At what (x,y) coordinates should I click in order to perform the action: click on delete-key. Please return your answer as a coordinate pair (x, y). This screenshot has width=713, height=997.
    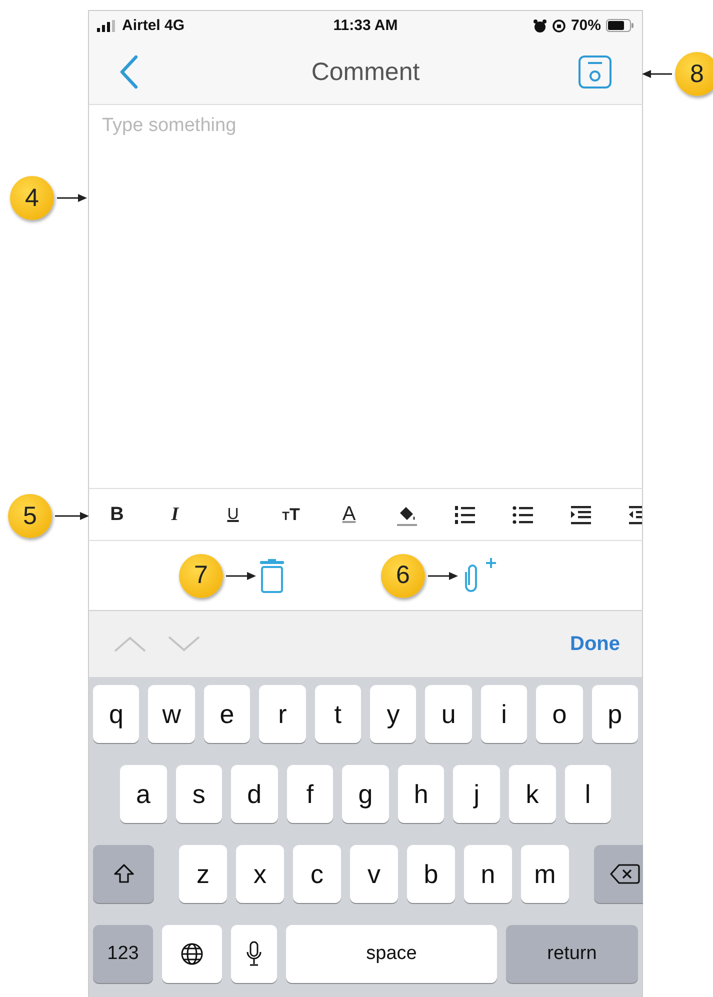
    Looking at the image, I should click on (618, 874).